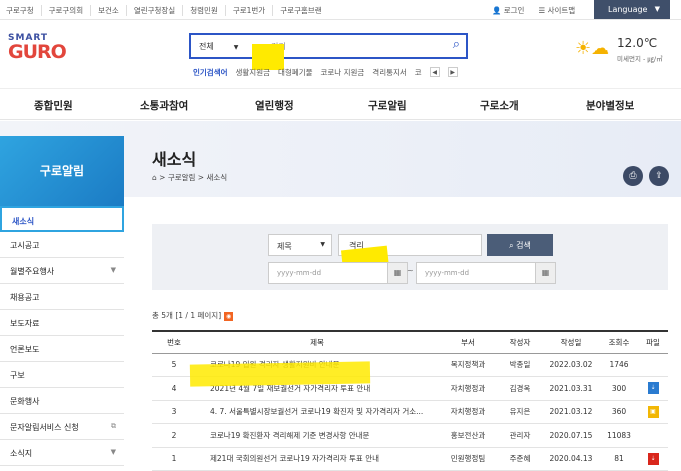 The width and height of the screenshot is (681, 471). I want to click on row-file: ▣, so click(653, 412).